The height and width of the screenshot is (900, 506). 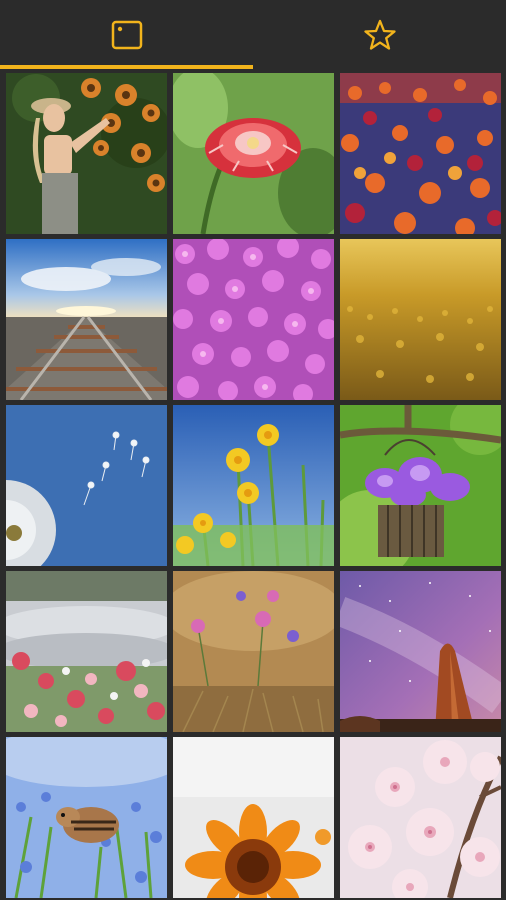 I want to click on photo-pink-flowers-blur, so click(x=86, y=651).